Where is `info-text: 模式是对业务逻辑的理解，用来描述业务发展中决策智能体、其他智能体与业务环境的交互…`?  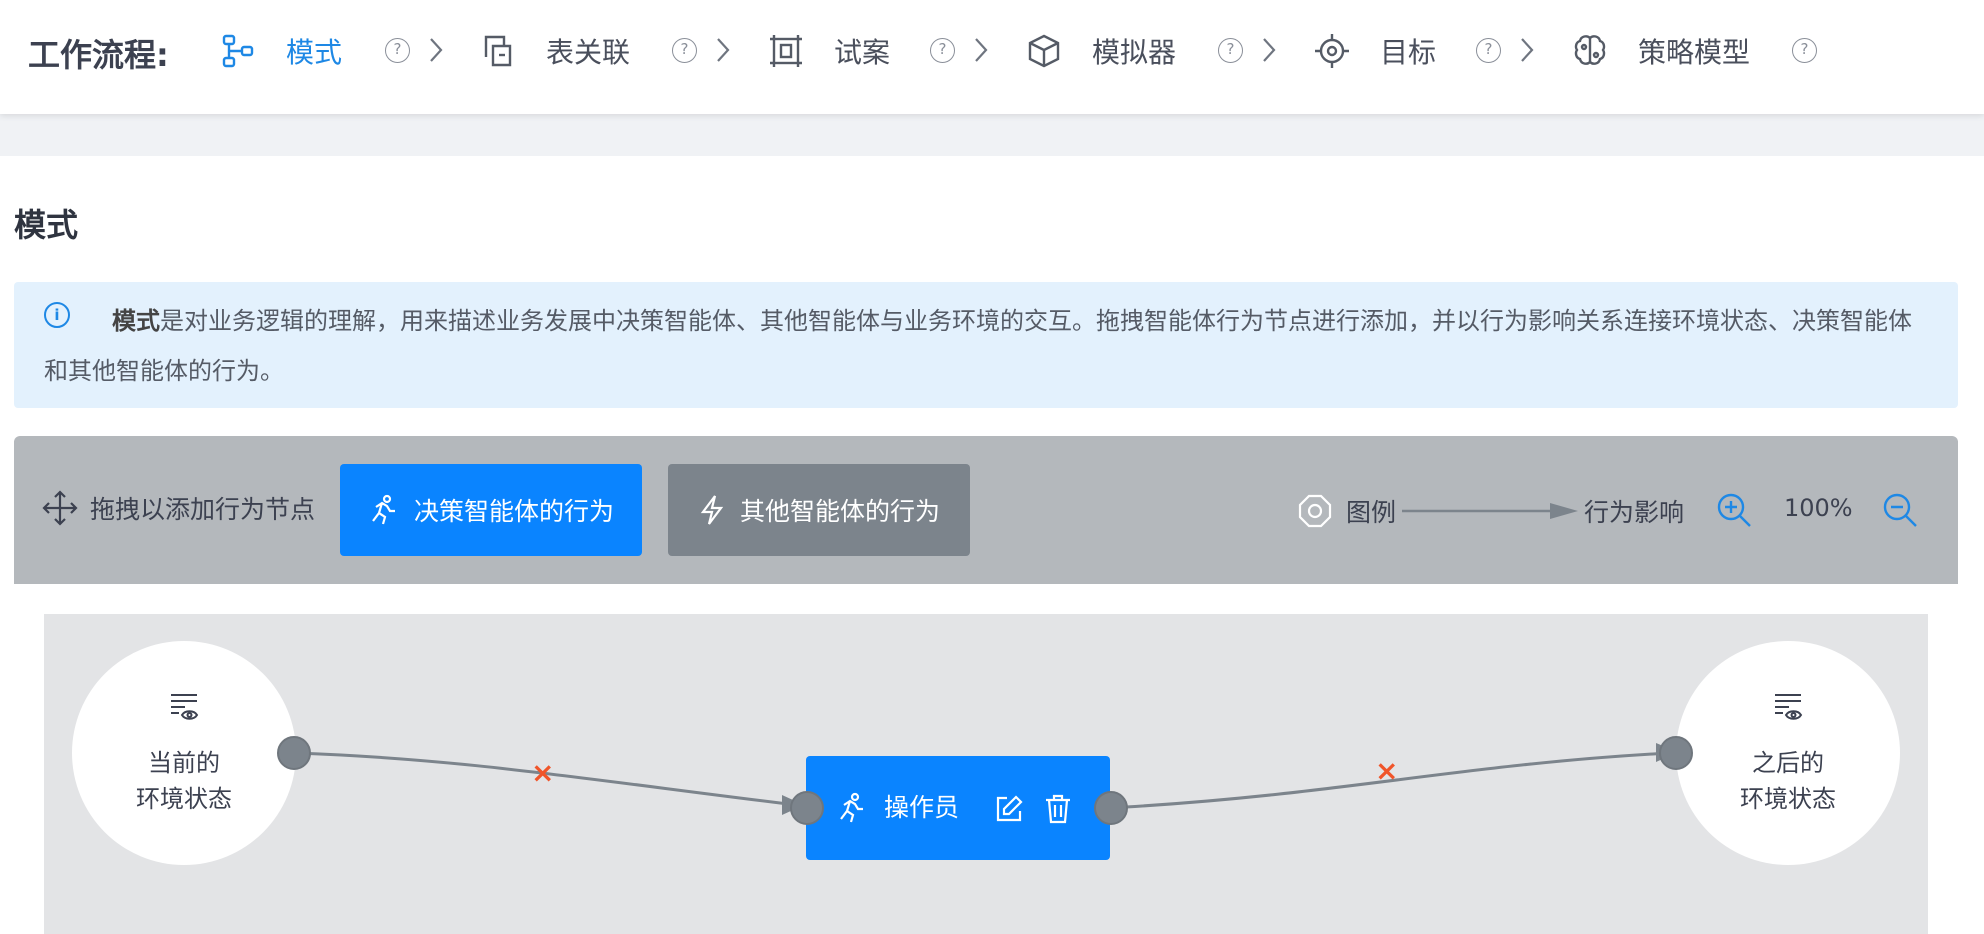 info-text: 模式是对业务逻辑的理解，用来描述业务发展中决策智能体、其他智能体与业务环境的交互… is located at coordinates (989, 346).